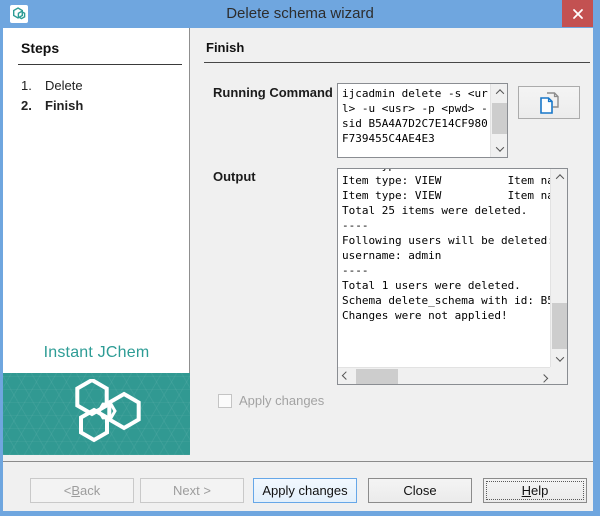 The height and width of the screenshot is (516, 600). I want to click on help-button: Help, so click(535, 490).